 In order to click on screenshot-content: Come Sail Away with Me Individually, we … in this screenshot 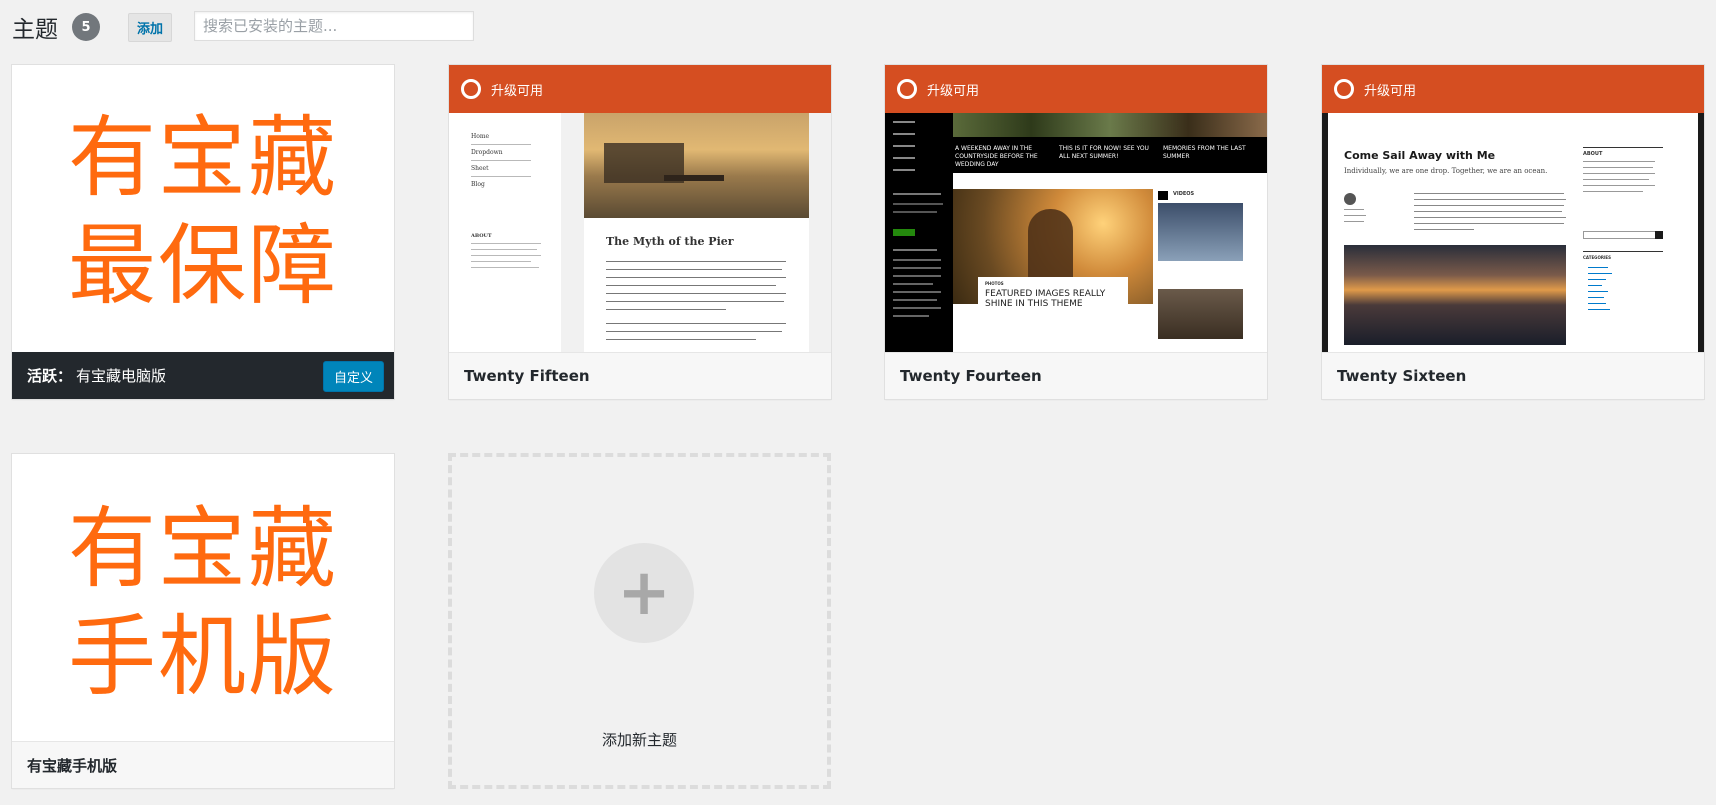, I will do `click(1513, 232)`.